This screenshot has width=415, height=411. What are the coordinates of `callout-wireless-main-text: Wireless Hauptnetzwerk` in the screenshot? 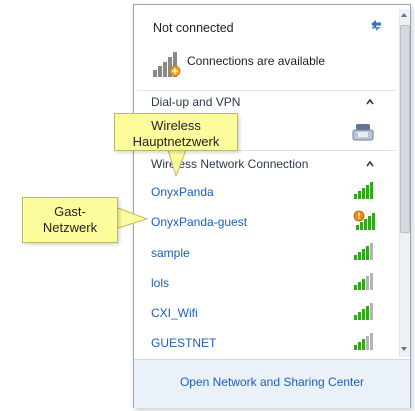 It's located at (176, 133).